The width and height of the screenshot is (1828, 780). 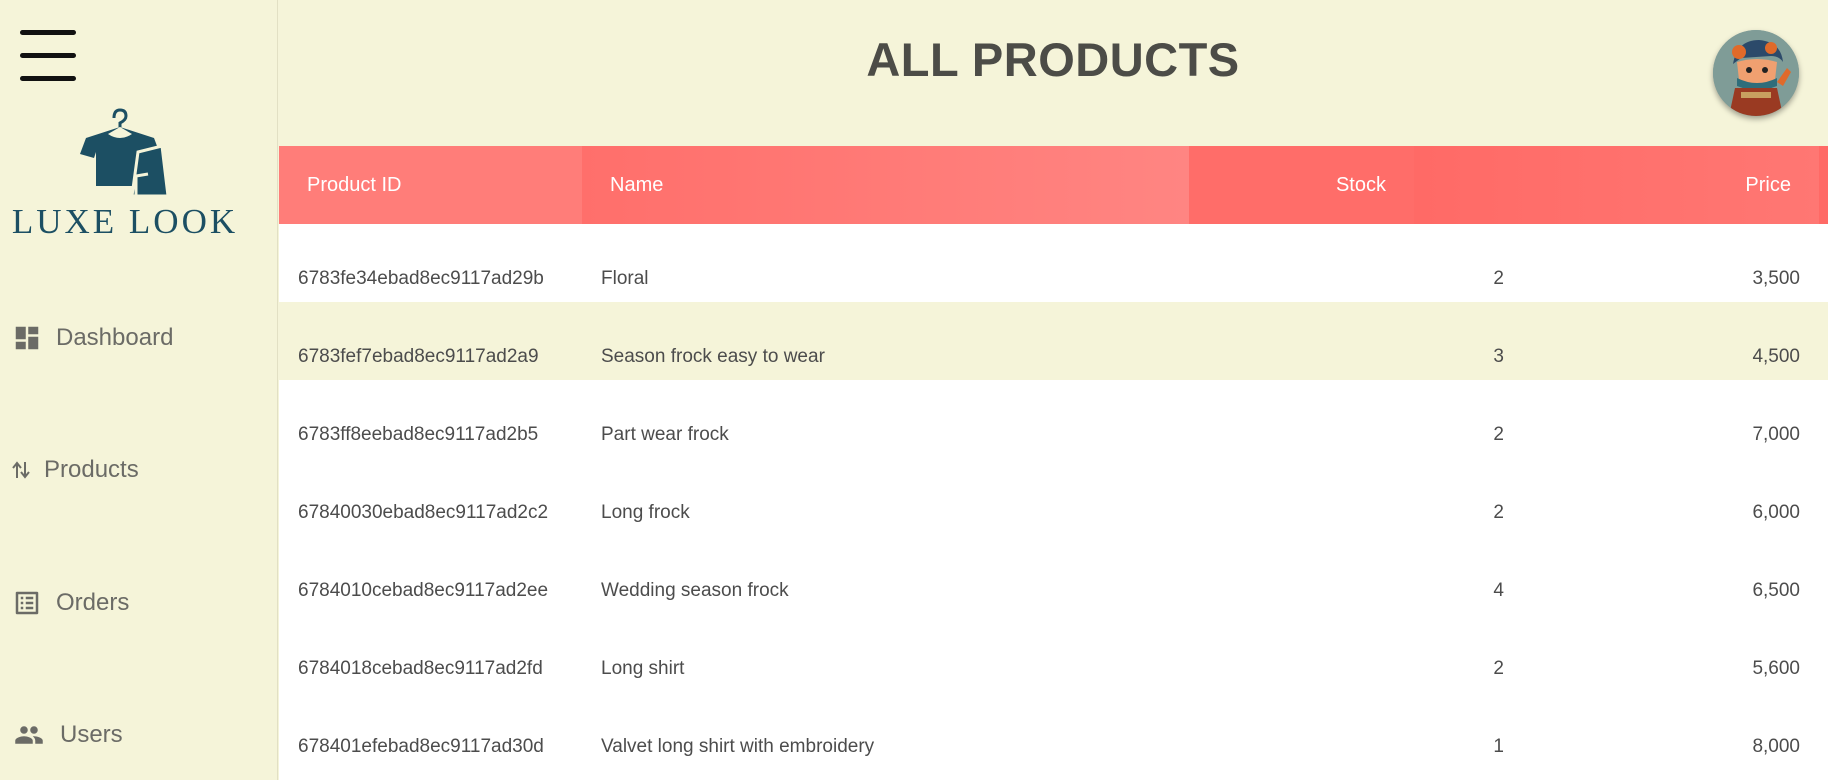 I want to click on menu-icon, so click(x=48, y=56).